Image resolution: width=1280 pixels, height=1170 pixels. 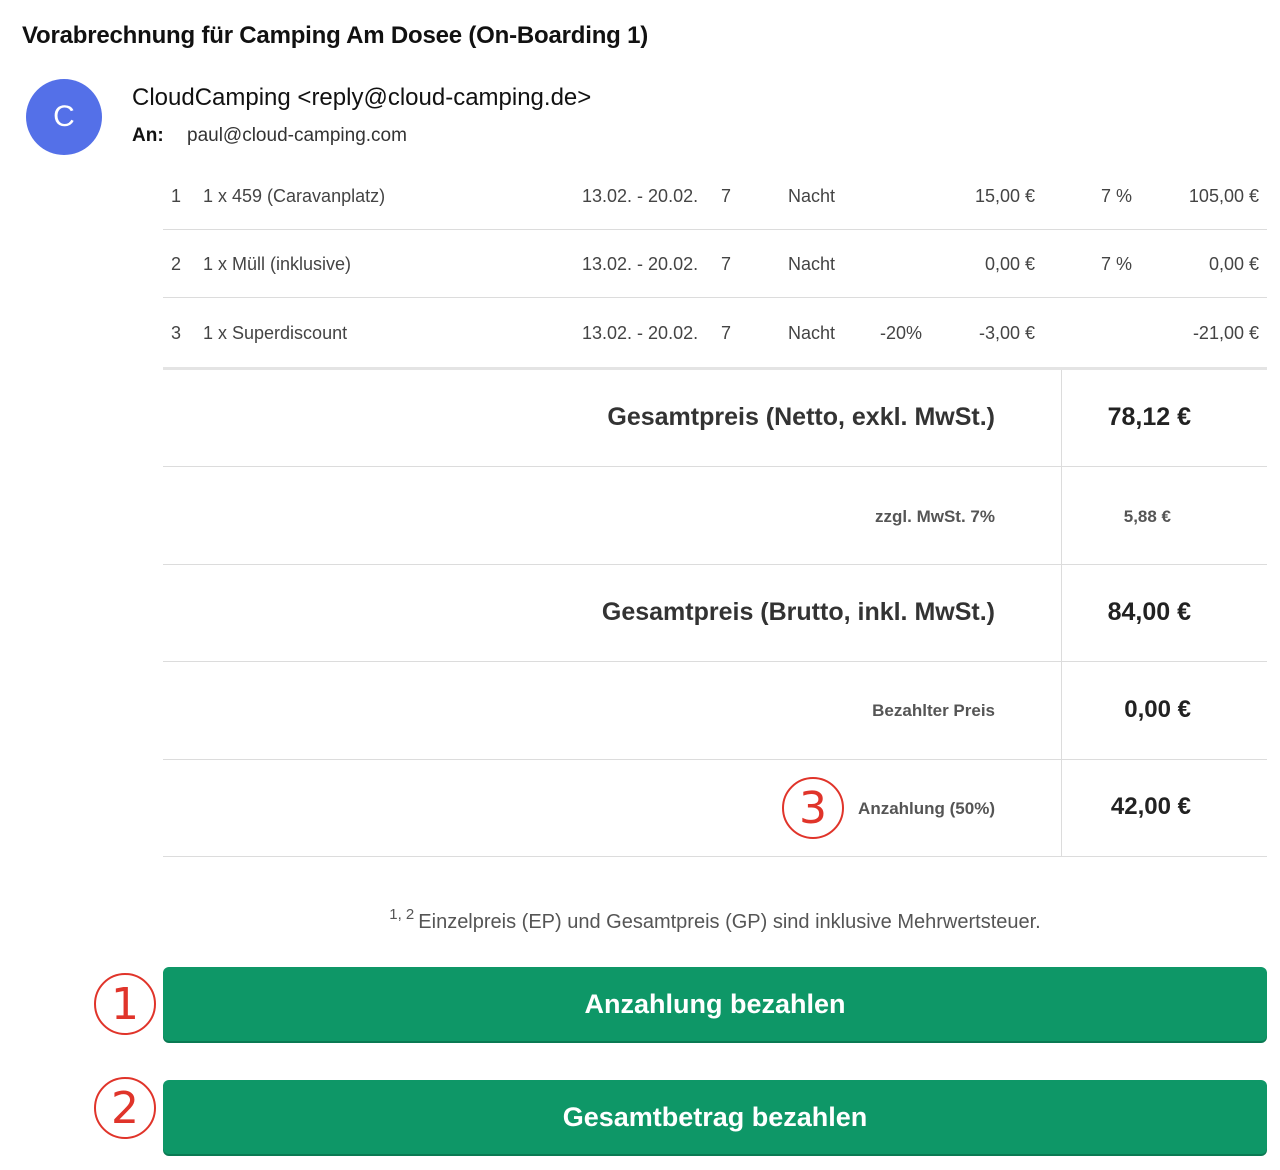 I want to click on item-description: 1 x 459 (Caravanplatz), so click(x=294, y=196).